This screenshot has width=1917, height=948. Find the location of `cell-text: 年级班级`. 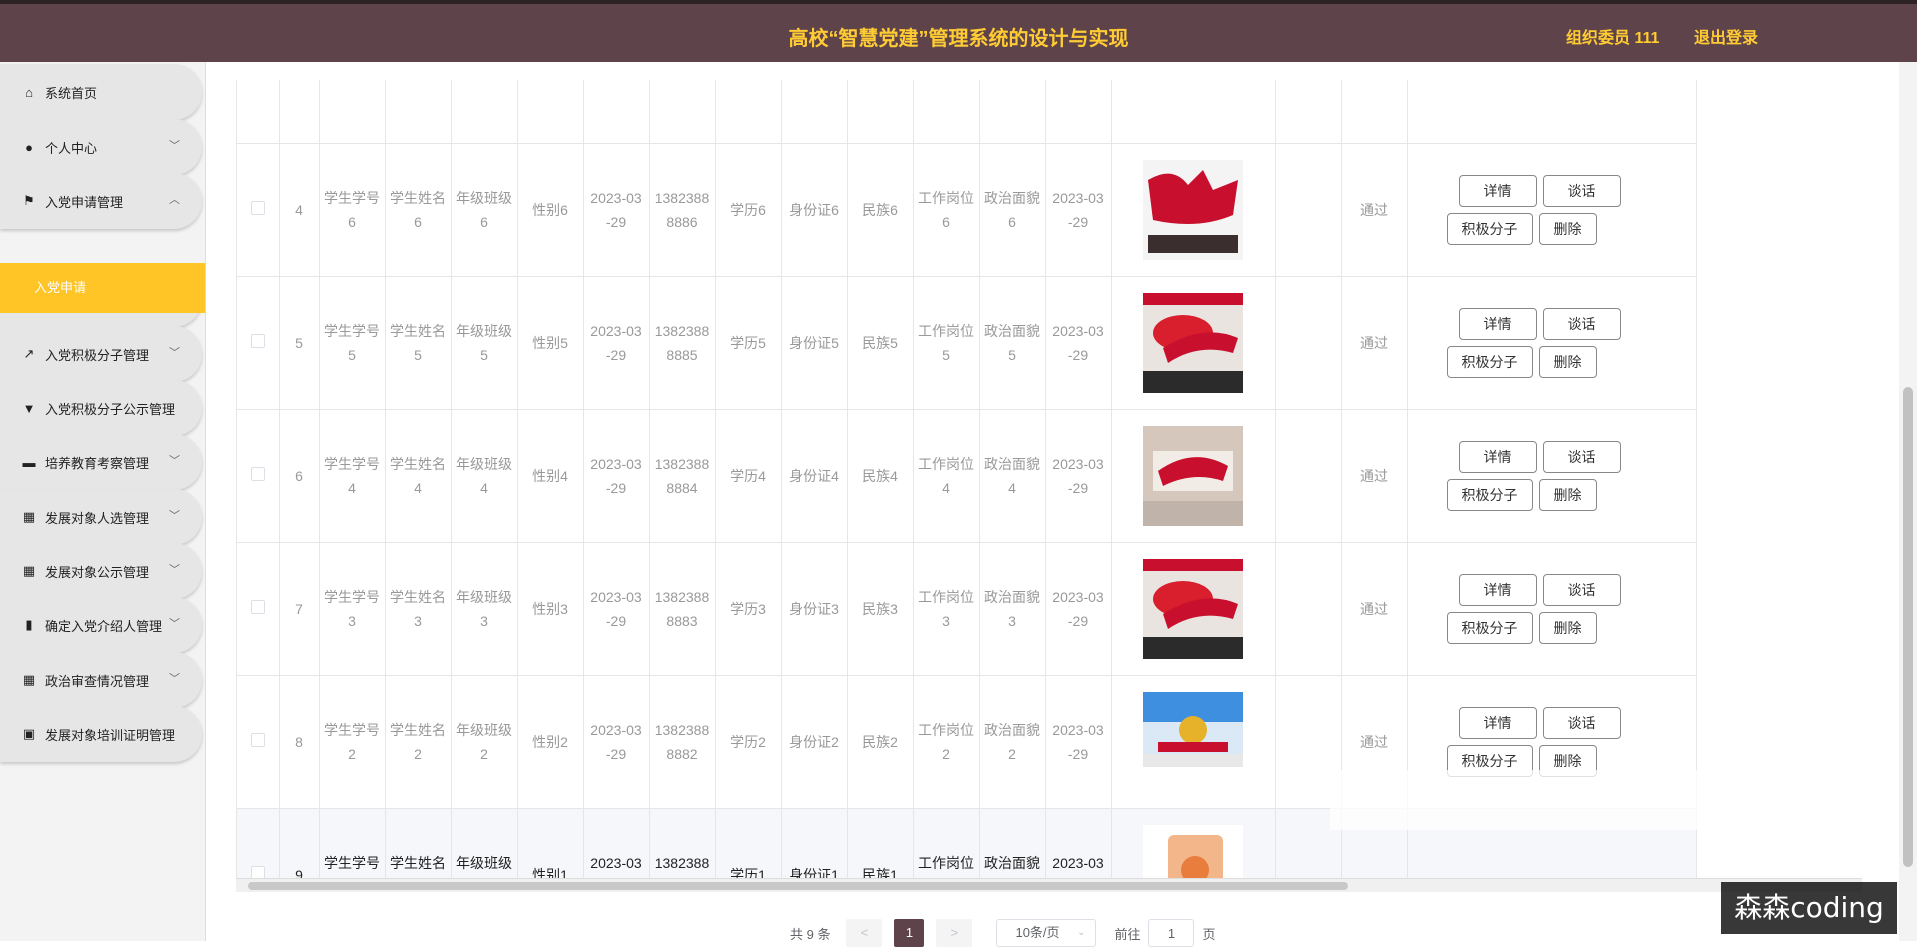

cell-text: 年级班级 is located at coordinates (484, 596).